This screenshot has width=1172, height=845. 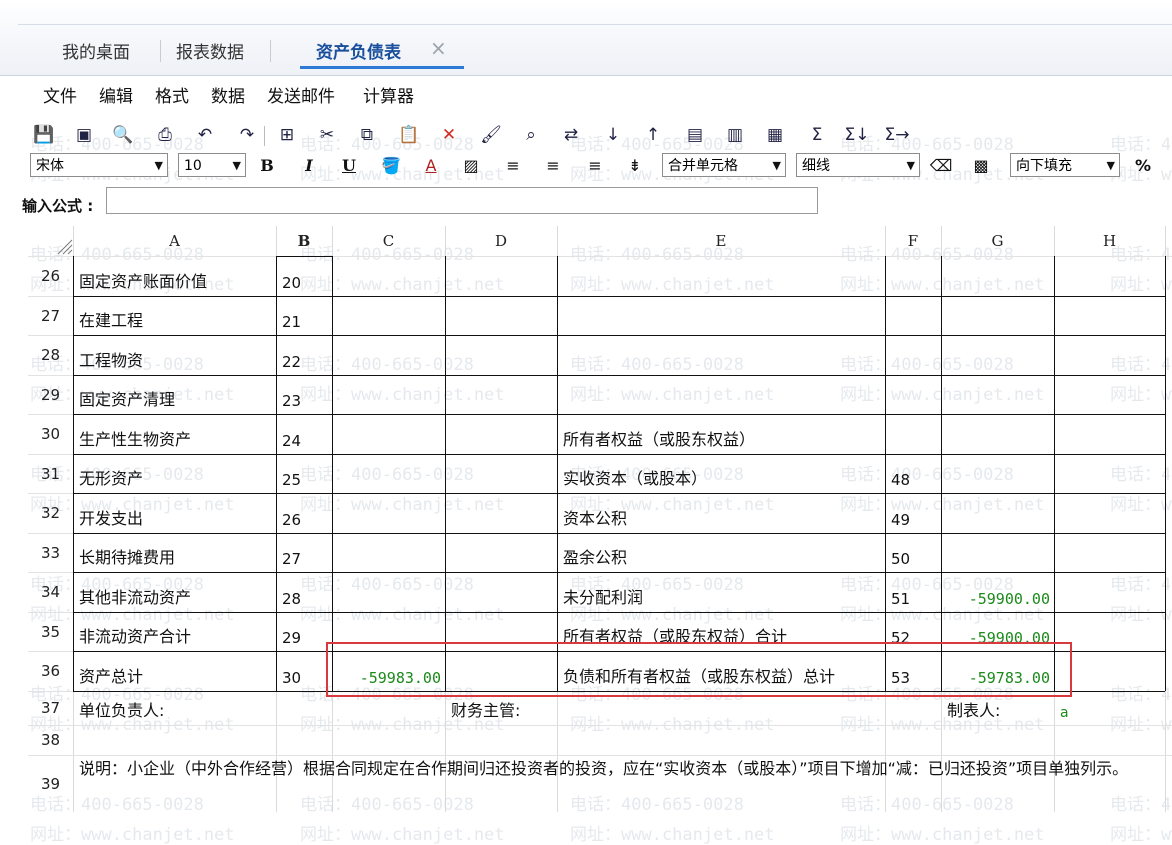 I want to click on row-number: 35, so click(x=50, y=631).